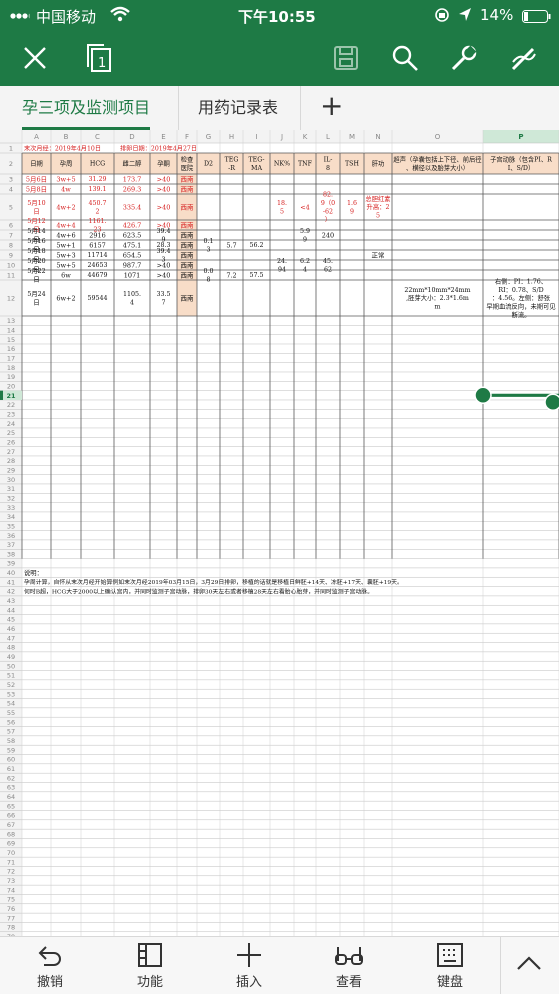  What do you see at coordinates (328, 137) in the screenshot?
I see `column-letter: L` at bounding box center [328, 137].